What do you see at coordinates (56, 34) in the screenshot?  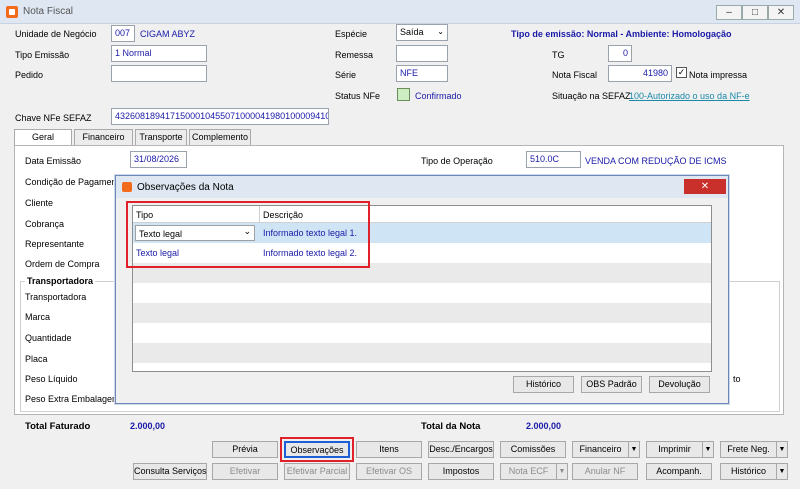 I see `unidade-label: Unidade de Negócio` at bounding box center [56, 34].